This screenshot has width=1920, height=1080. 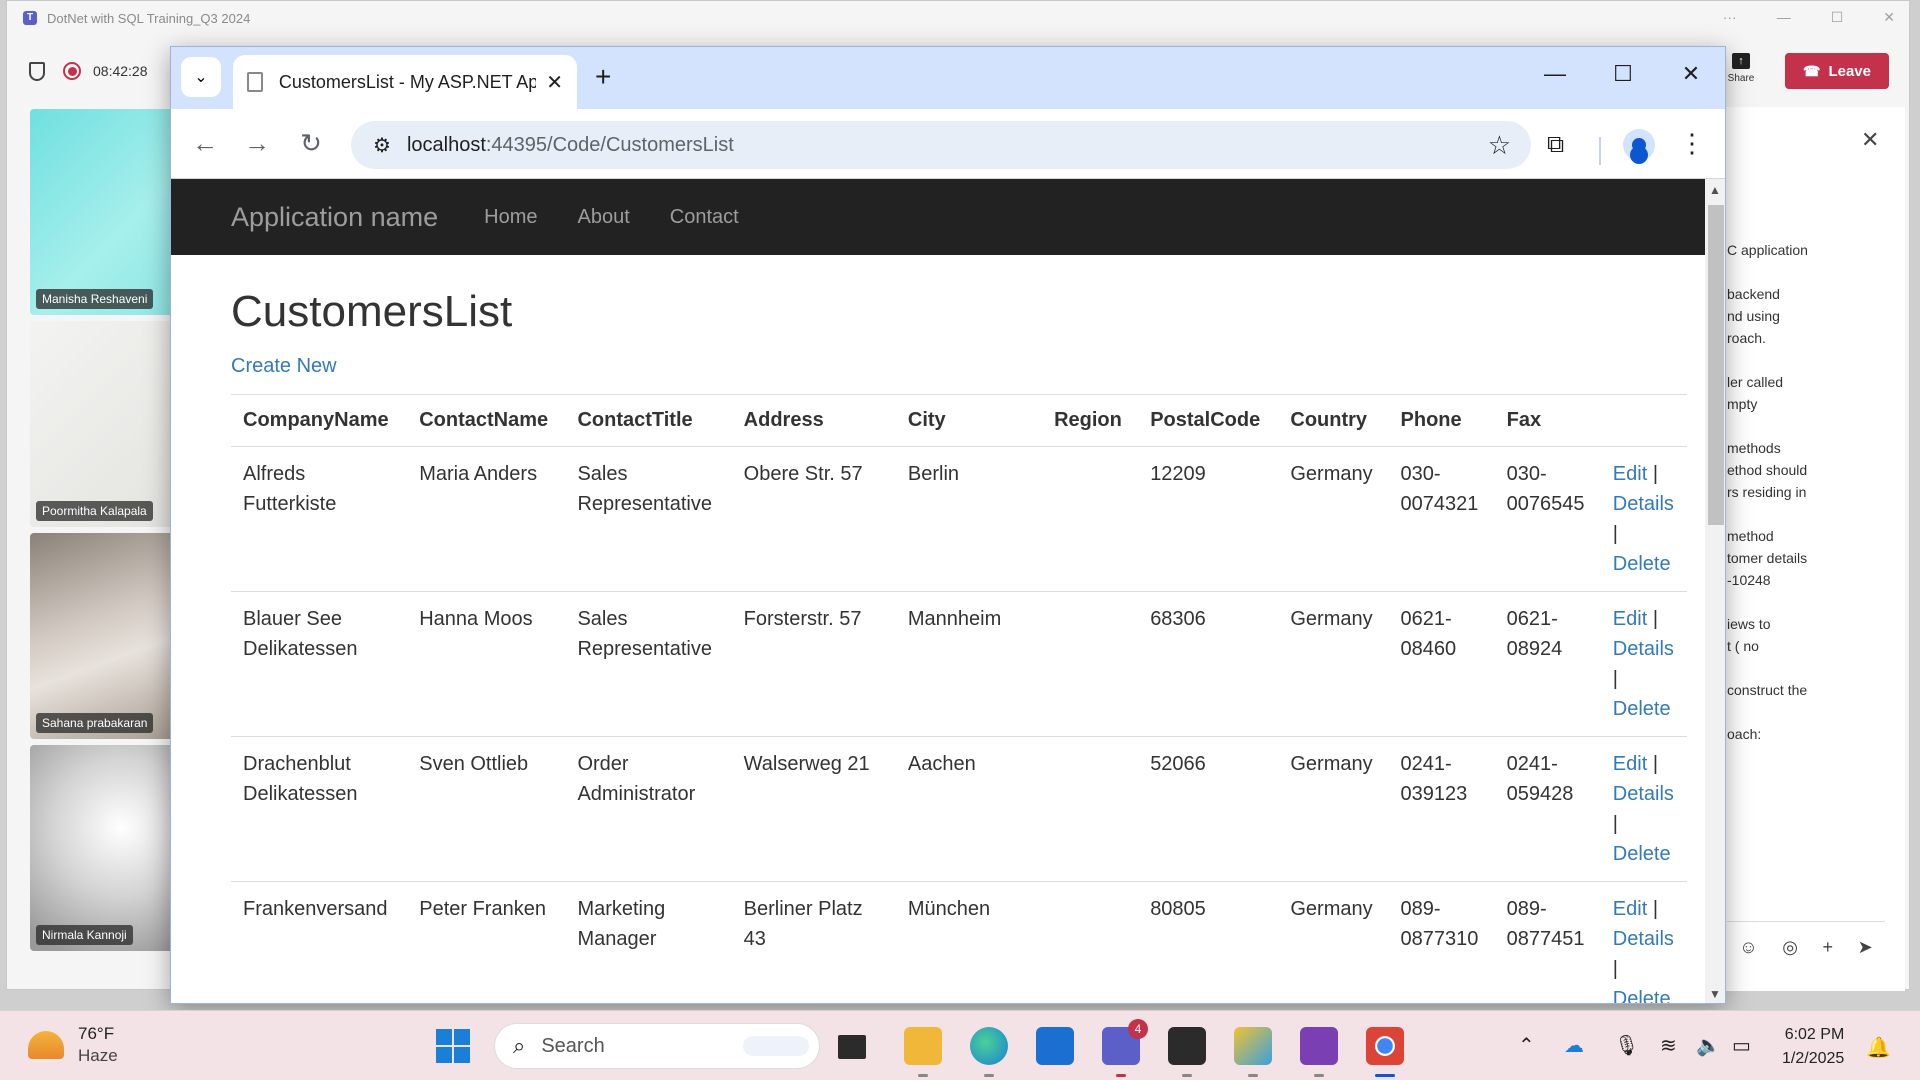 What do you see at coordinates (1715, 591) in the screenshot?
I see `page-scrollbar: ▲ ▼` at bounding box center [1715, 591].